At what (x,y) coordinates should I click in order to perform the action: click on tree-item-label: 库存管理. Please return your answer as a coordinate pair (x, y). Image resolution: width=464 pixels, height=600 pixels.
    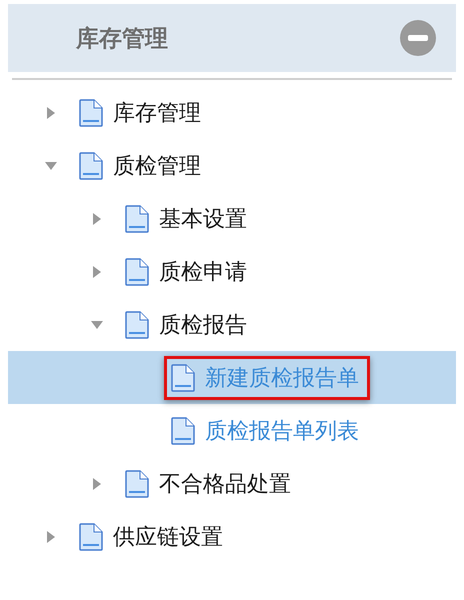
    Looking at the image, I should click on (157, 113).